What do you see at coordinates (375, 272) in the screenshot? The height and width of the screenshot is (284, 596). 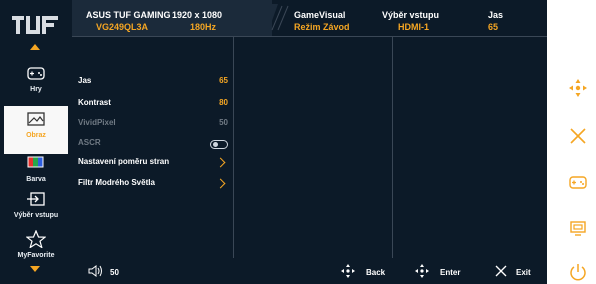 I see `back-button: Back` at bounding box center [375, 272].